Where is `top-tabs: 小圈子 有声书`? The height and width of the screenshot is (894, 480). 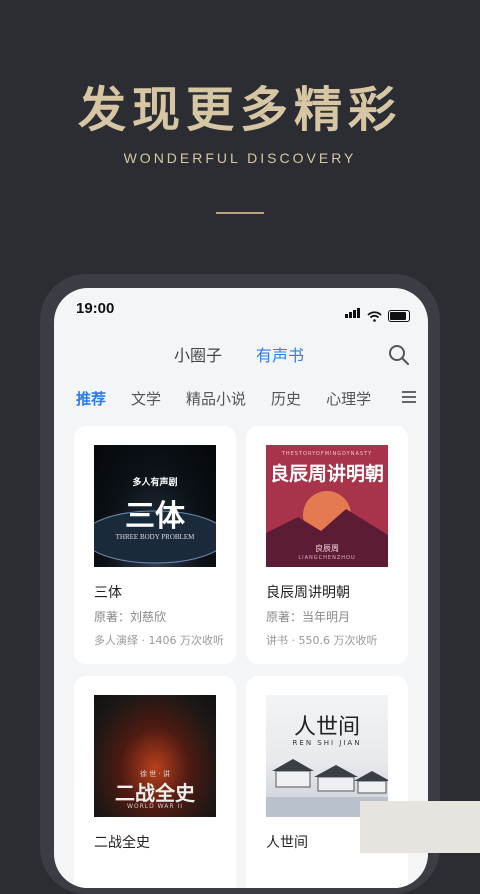
top-tabs: 小圈子 有声书 is located at coordinates (241, 357).